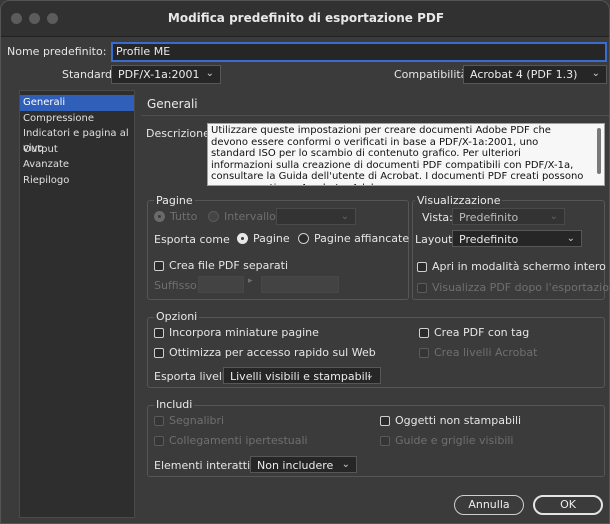 The height and width of the screenshot is (524, 610). I want to click on description-scrollbar, so click(599, 151).